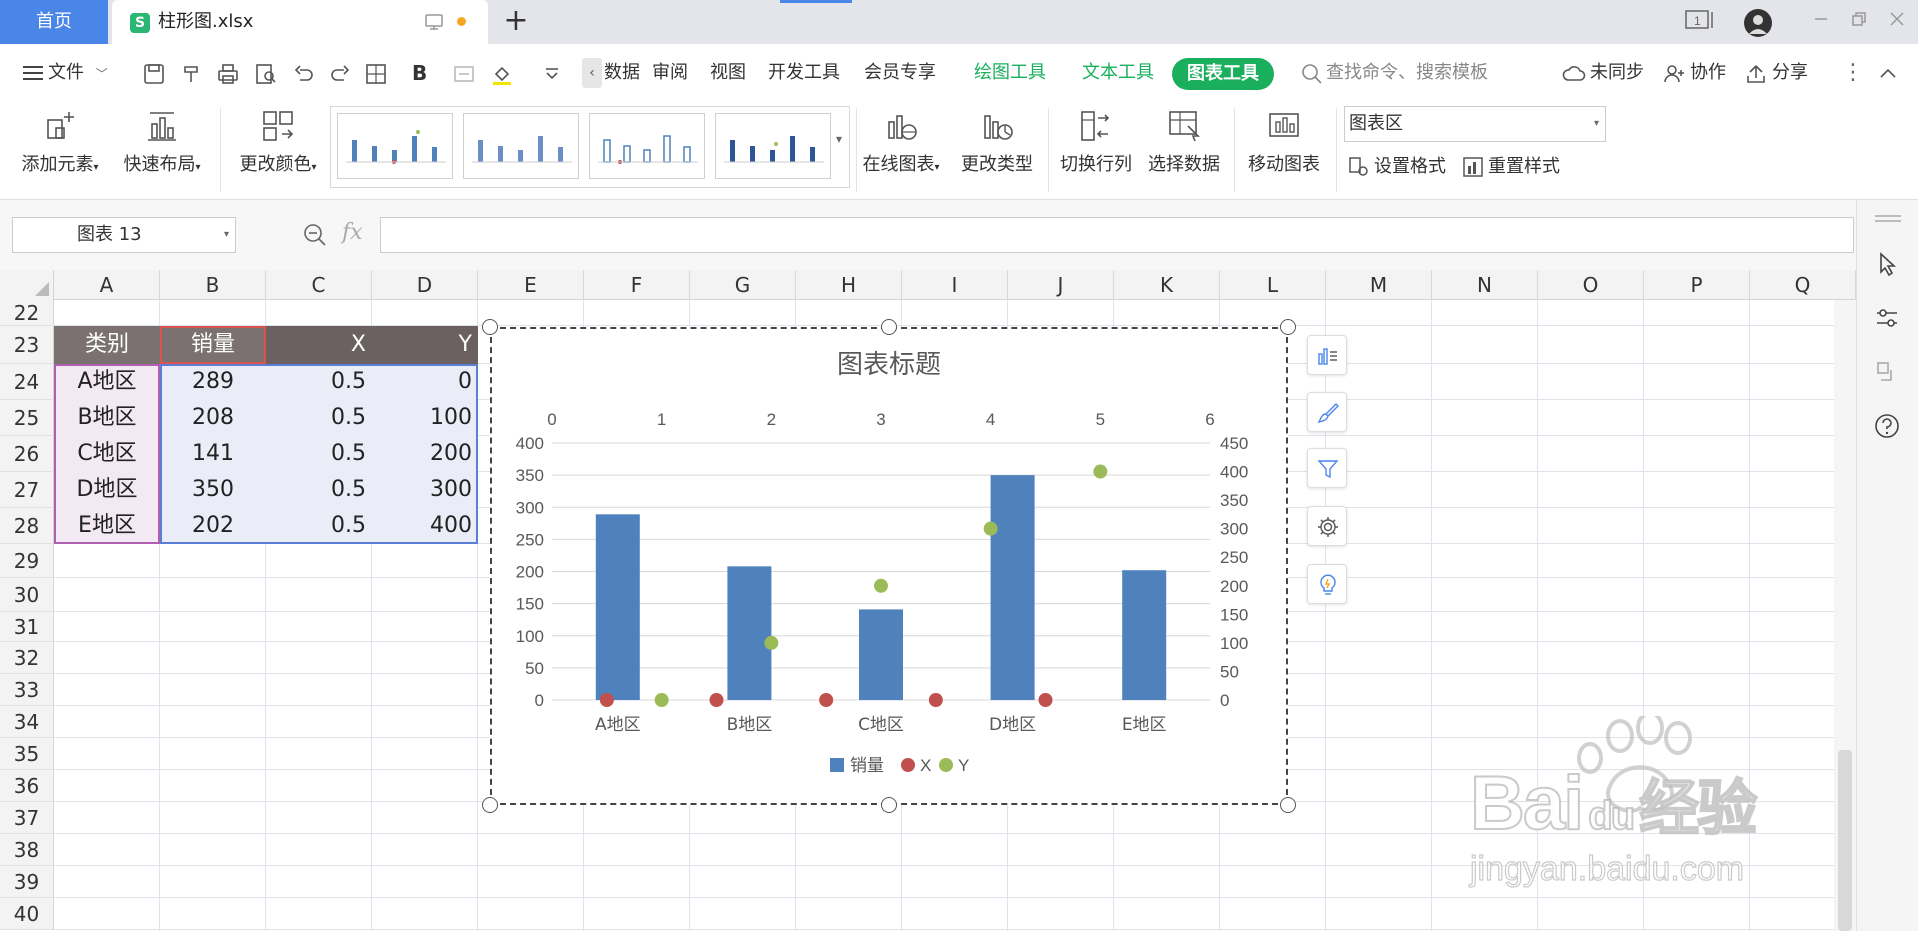 This screenshot has width=1918, height=931. I want to click on row-header-23: 23, so click(27, 345).